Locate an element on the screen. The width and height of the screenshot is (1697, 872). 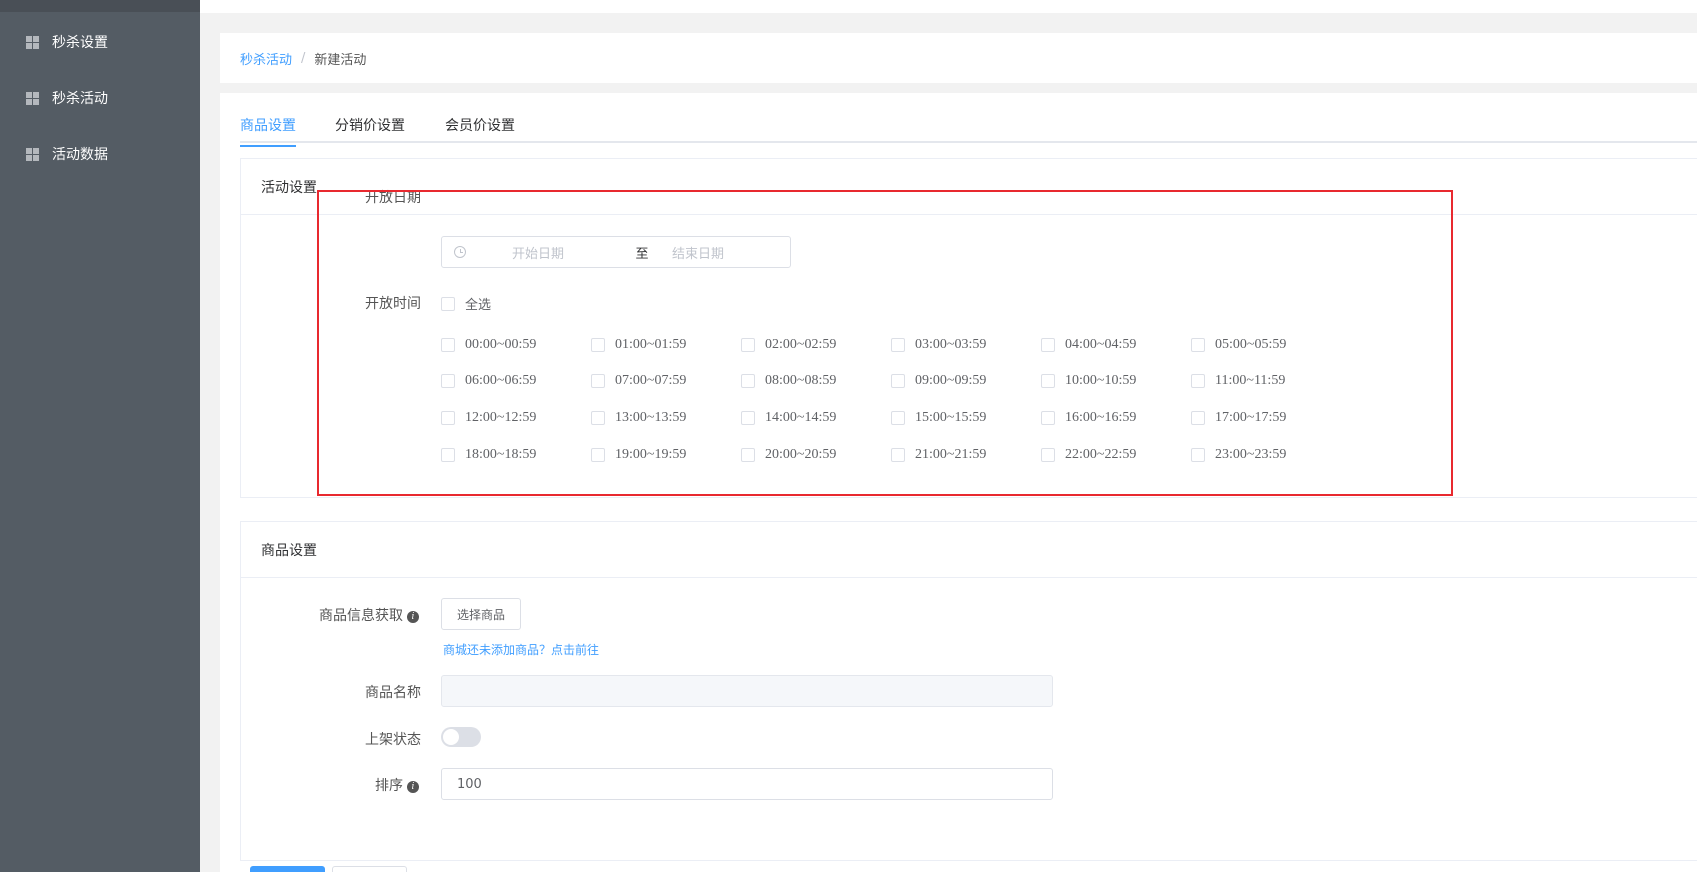
goods-info-label: 商品信息获取 i is located at coordinates (335, 615).